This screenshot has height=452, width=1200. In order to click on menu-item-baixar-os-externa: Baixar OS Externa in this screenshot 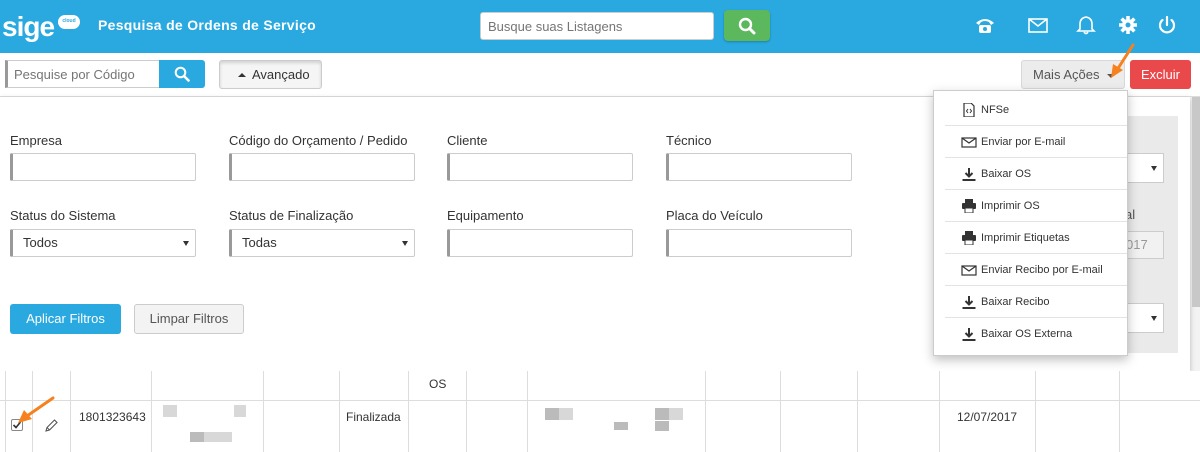, I will do `click(1036, 334)`.